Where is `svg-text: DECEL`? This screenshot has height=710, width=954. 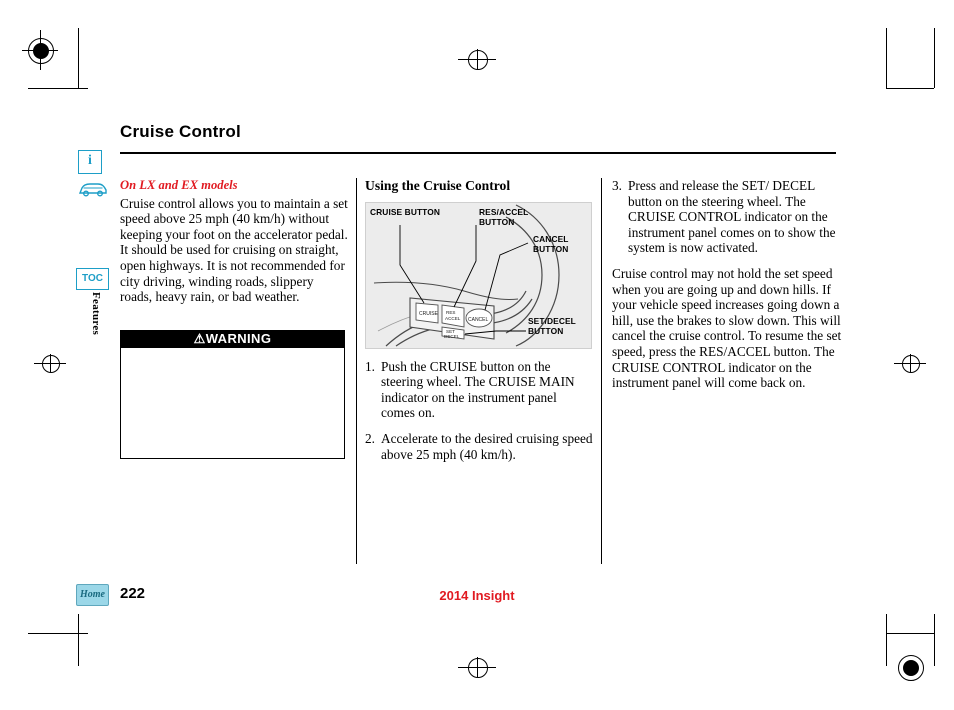
svg-text: DECEL is located at coordinates (452, 336).